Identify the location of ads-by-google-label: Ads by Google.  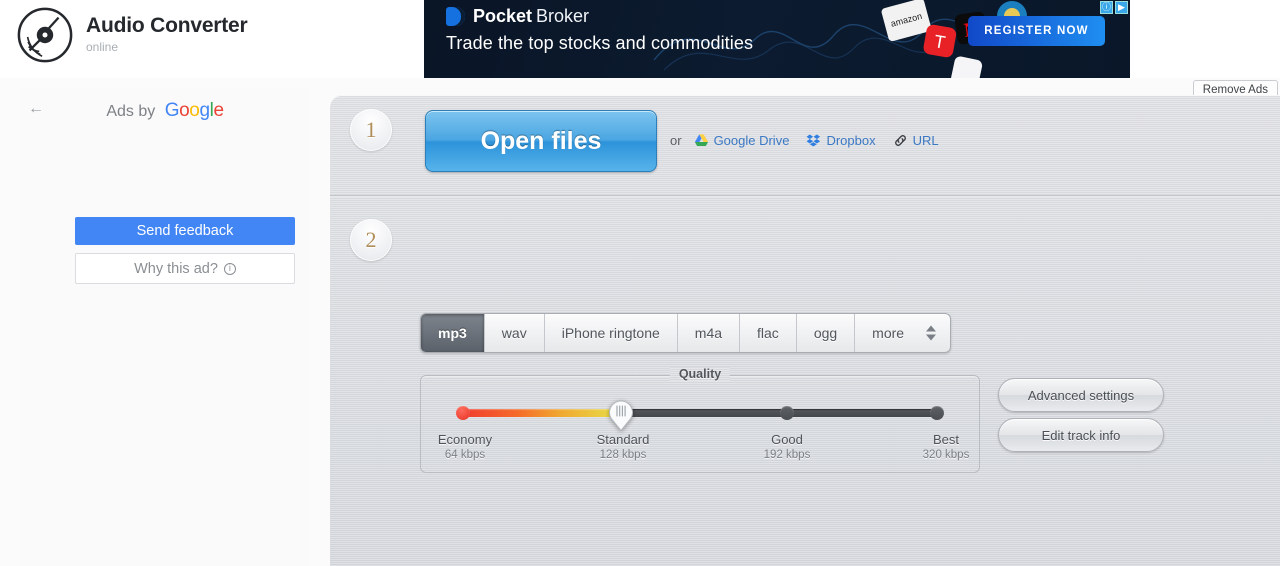
(165, 111).